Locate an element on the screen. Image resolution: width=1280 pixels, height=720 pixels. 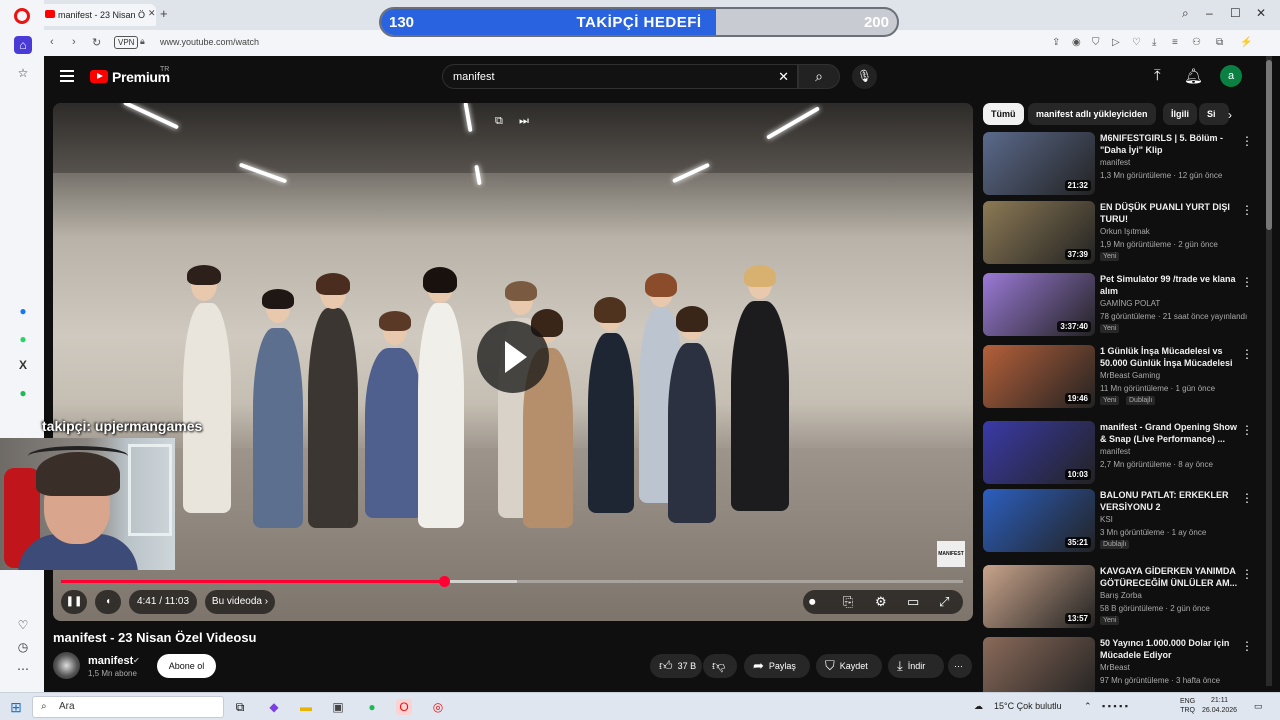
taskbar-search: ⌕ Ara is located at coordinates (128, 707).